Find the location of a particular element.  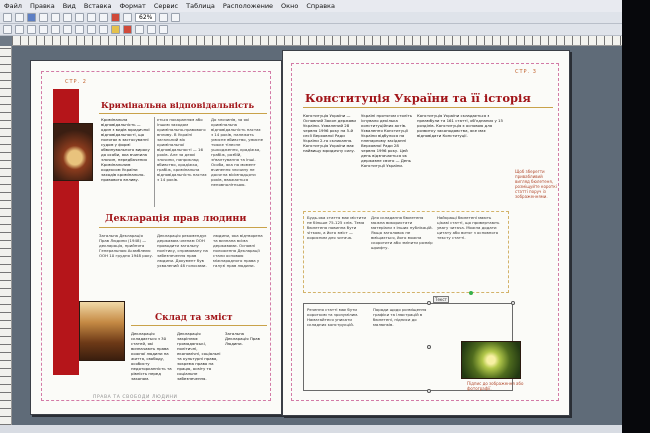

zoom-select: 62% is located at coordinates (146, 17).